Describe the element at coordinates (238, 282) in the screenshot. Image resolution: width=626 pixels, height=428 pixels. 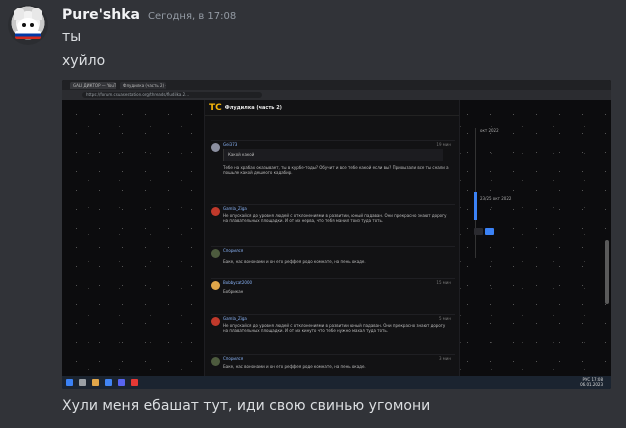
I see `post-author: Bobbycat2000` at that location.